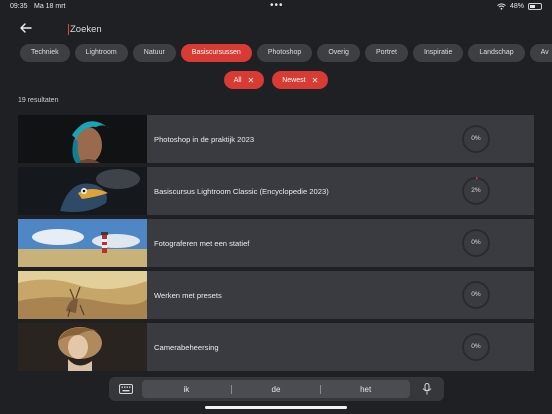 The height and width of the screenshot is (414, 552). I want to click on suggestion-2: de, so click(276, 389).